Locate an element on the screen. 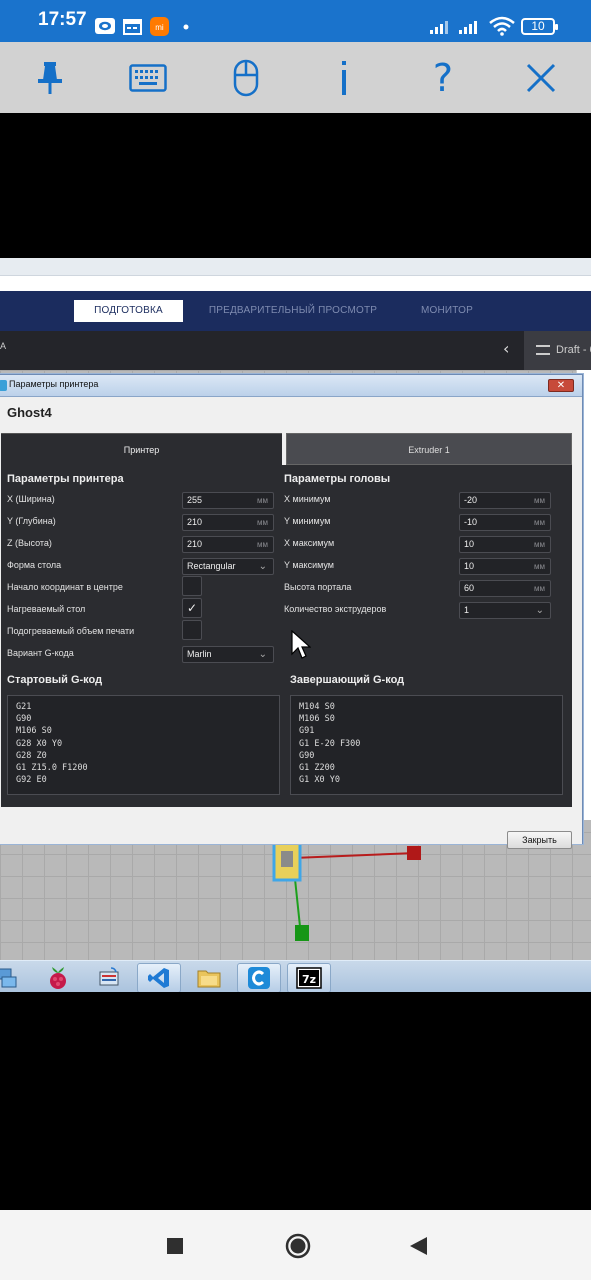 This screenshot has height=1280, width=591. height-label: Z (Высота) is located at coordinates (29, 543).